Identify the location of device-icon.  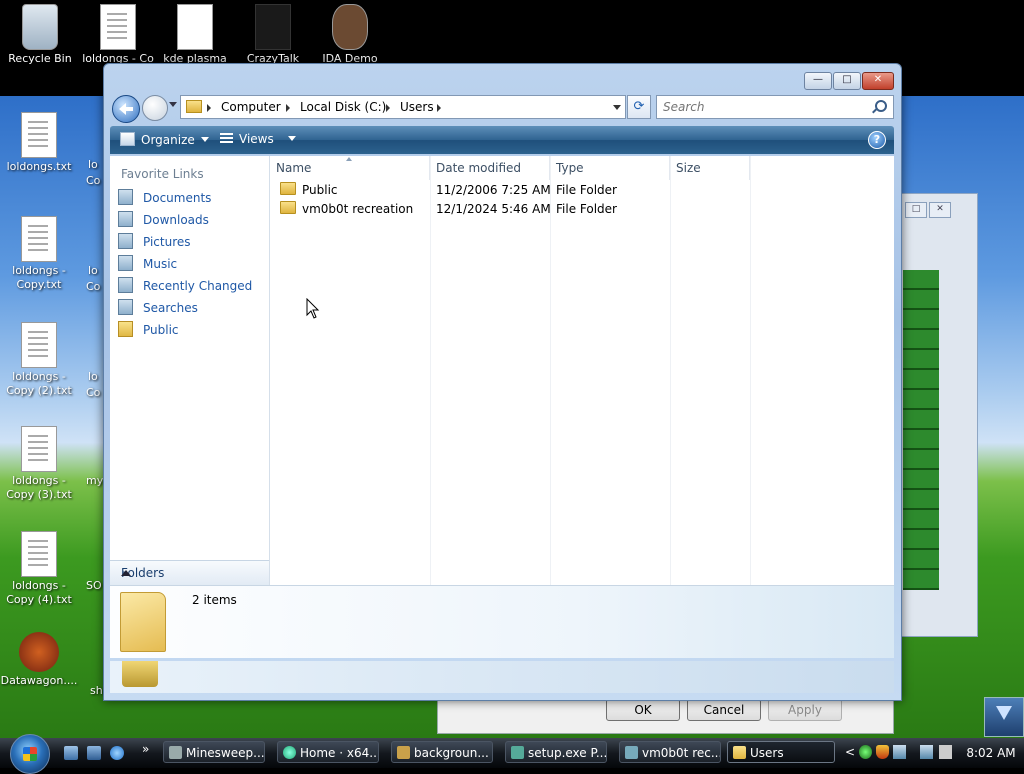
(899, 752).